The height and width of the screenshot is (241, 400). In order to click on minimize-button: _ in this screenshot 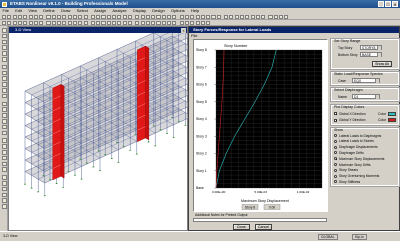, I will do `click(381, 4)`.